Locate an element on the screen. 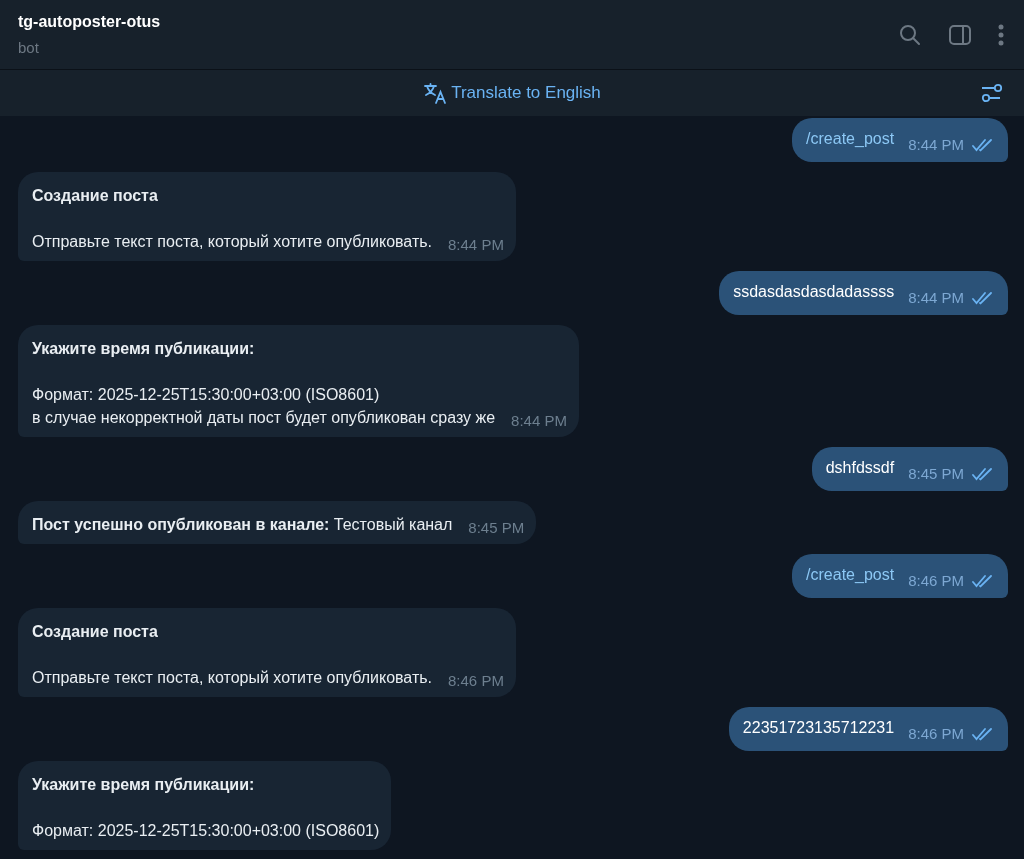 This screenshot has height=859, width=1024. side-panel-icon is located at coordinates (960, 34).